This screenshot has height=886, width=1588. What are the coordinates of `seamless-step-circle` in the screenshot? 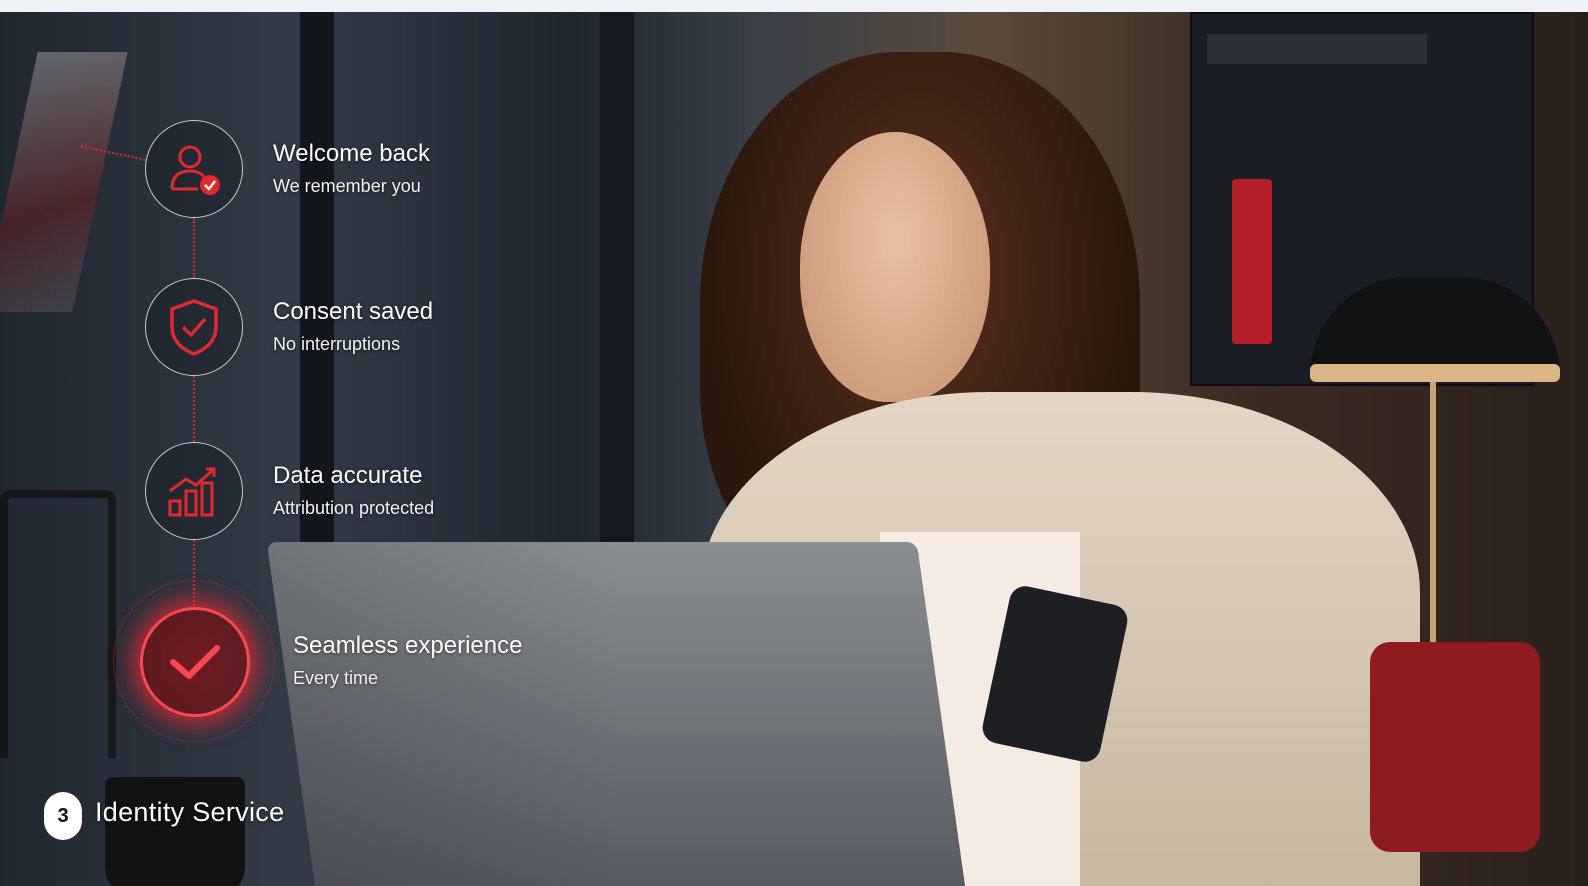 It's located at (195, 662).